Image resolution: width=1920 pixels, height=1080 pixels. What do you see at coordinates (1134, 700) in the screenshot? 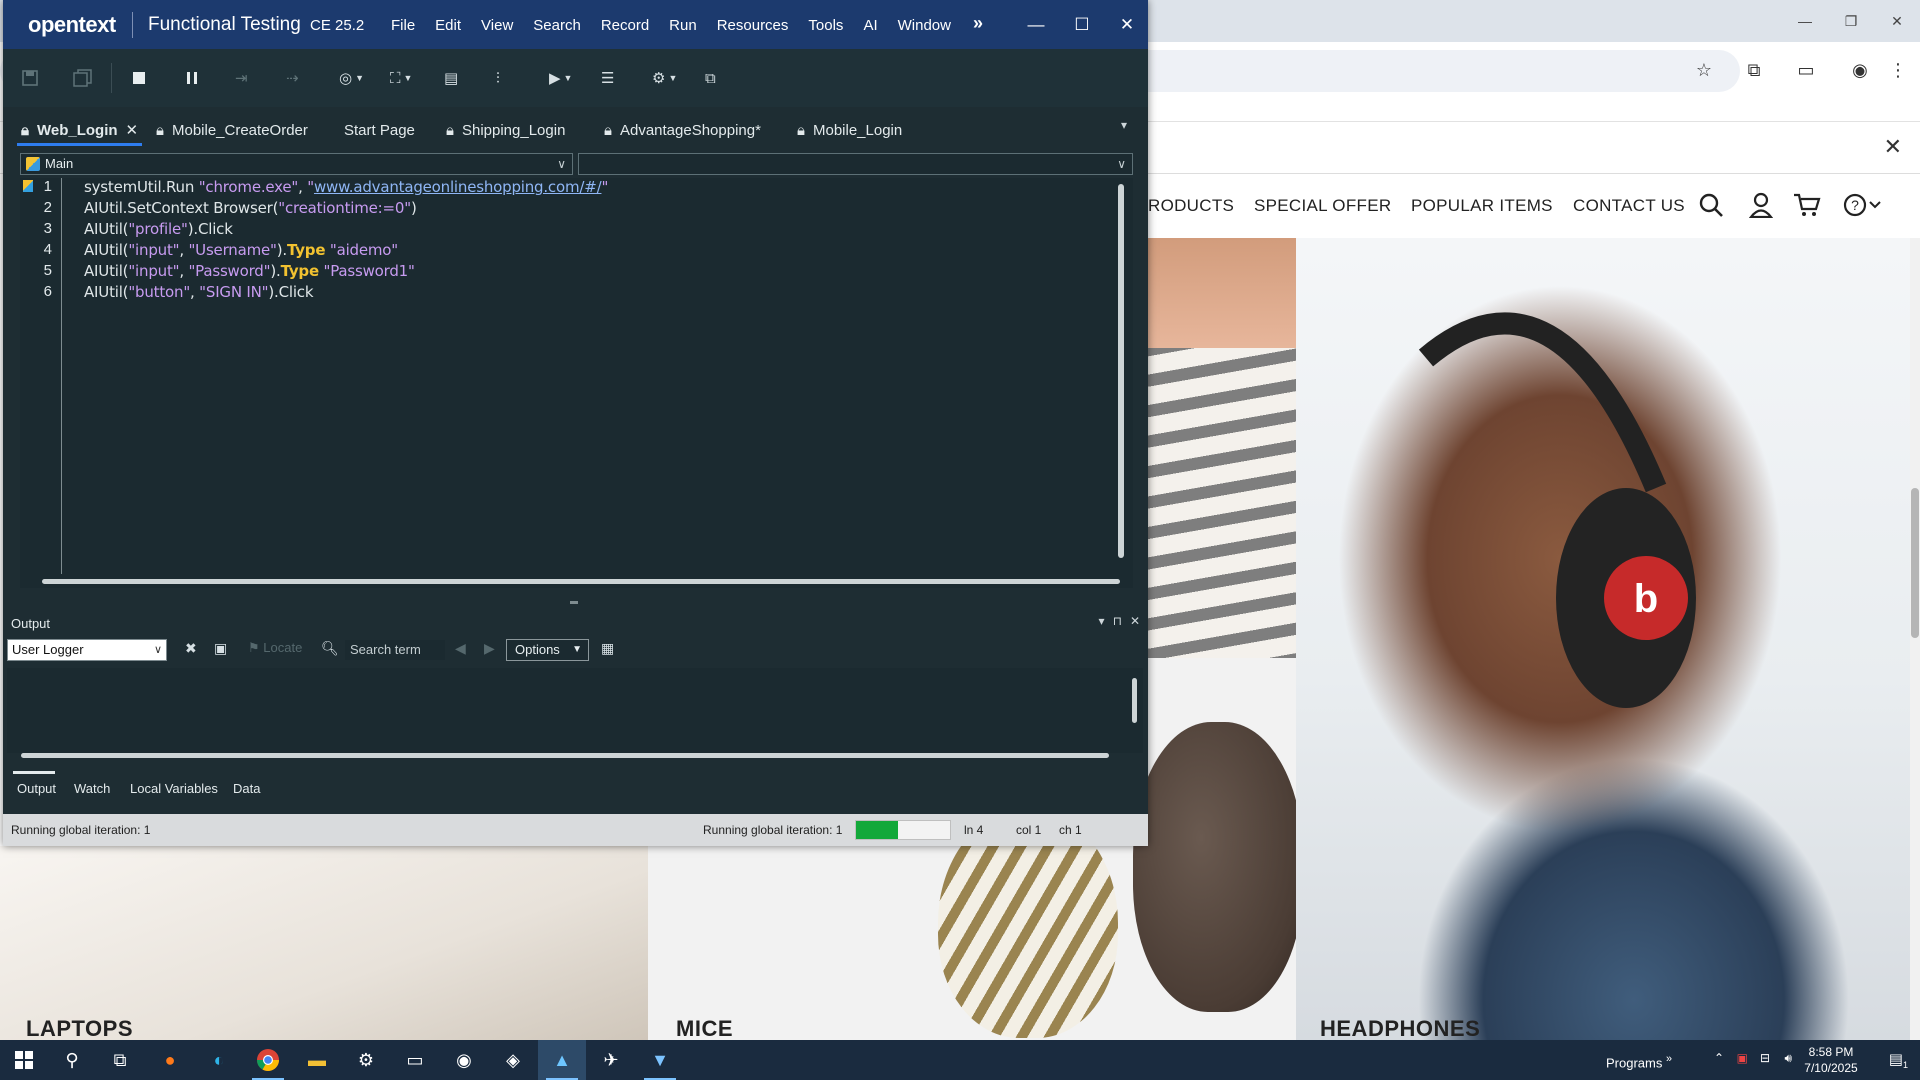
I see `output-vertical-scrollbar` at bounding box center [1134, 700].